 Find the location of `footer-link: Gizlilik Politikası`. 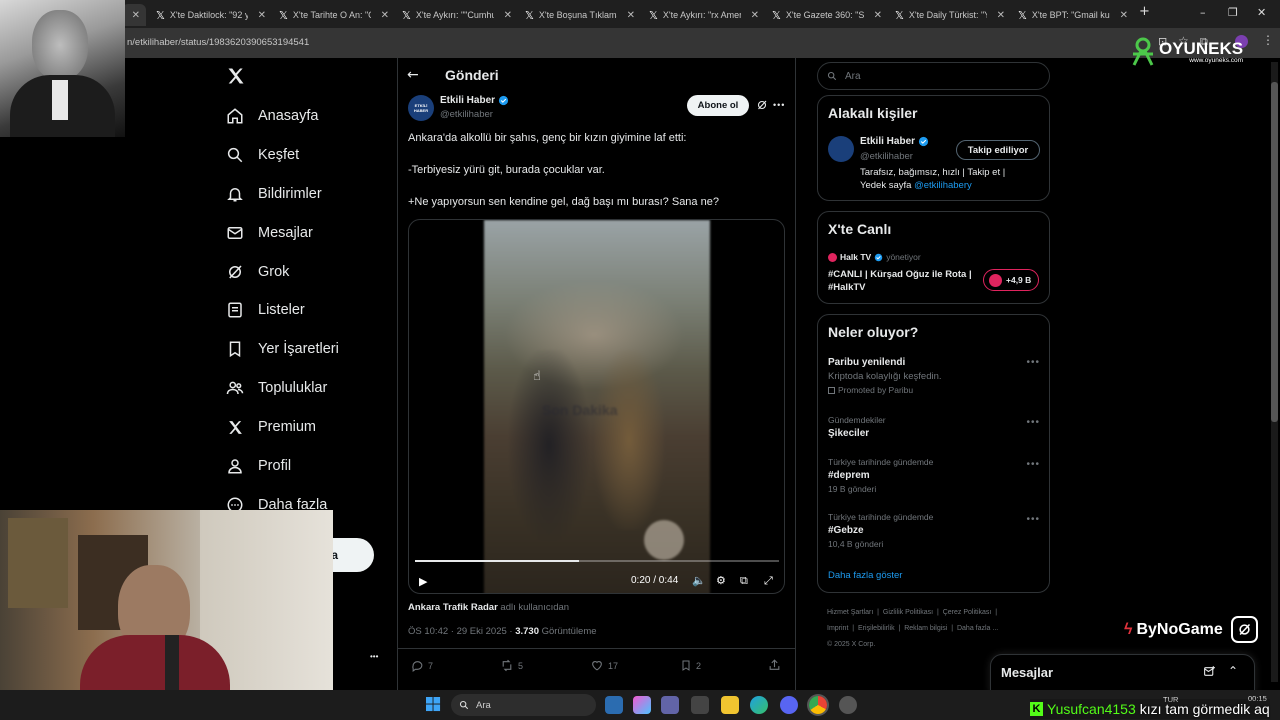

footer-link: Gizlilik Politikası is located at coordinates (908, 612).